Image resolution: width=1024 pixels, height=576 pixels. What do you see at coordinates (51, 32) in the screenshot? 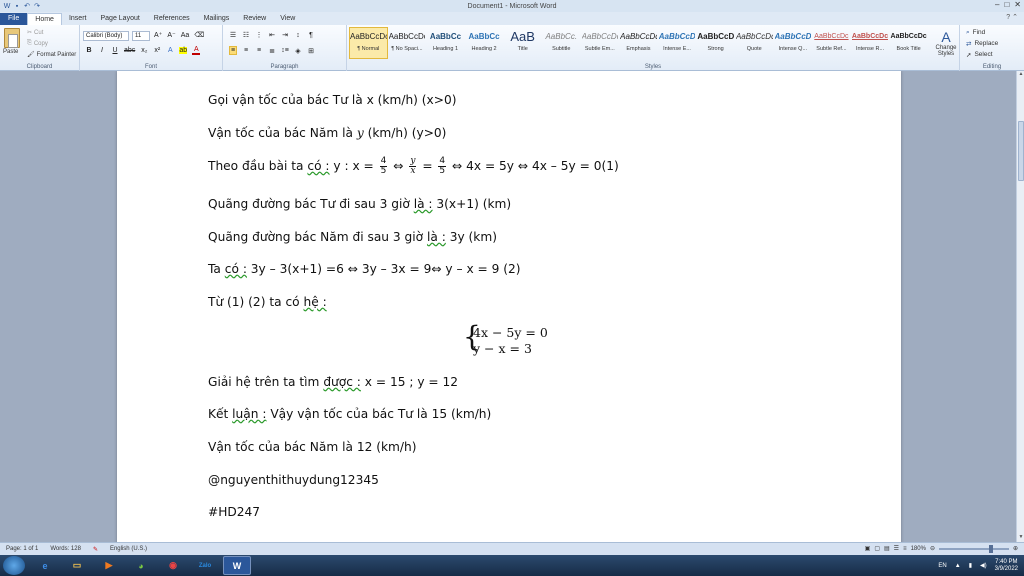
I see `cut-button: ✂ Cut` at bounding box center [51, 32].